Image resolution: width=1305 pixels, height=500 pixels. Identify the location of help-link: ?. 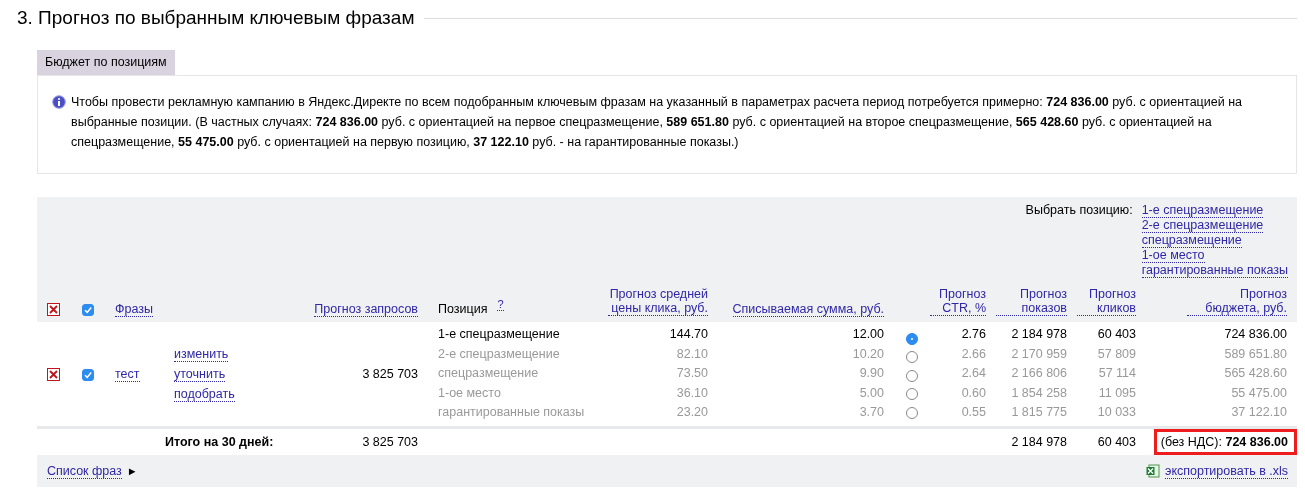
(500, 304).